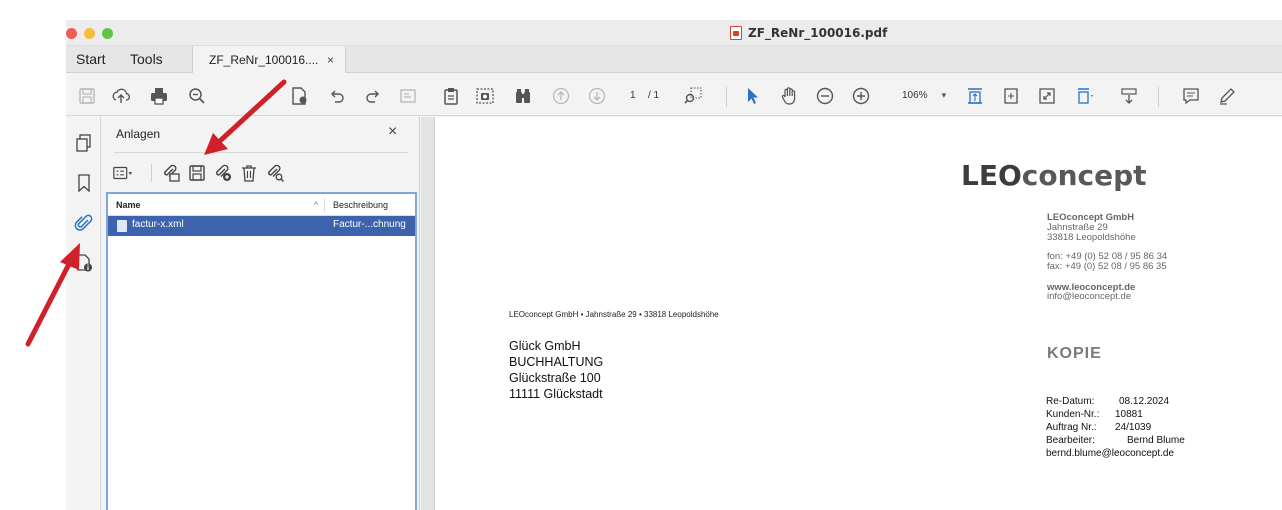 This screenshot has height=510, width=1282. What do you see at coordinates (1071, 427) in the screenshot?
I see `order-number-label: Auftrag Nr.:` at bounding box center [1071, 427].